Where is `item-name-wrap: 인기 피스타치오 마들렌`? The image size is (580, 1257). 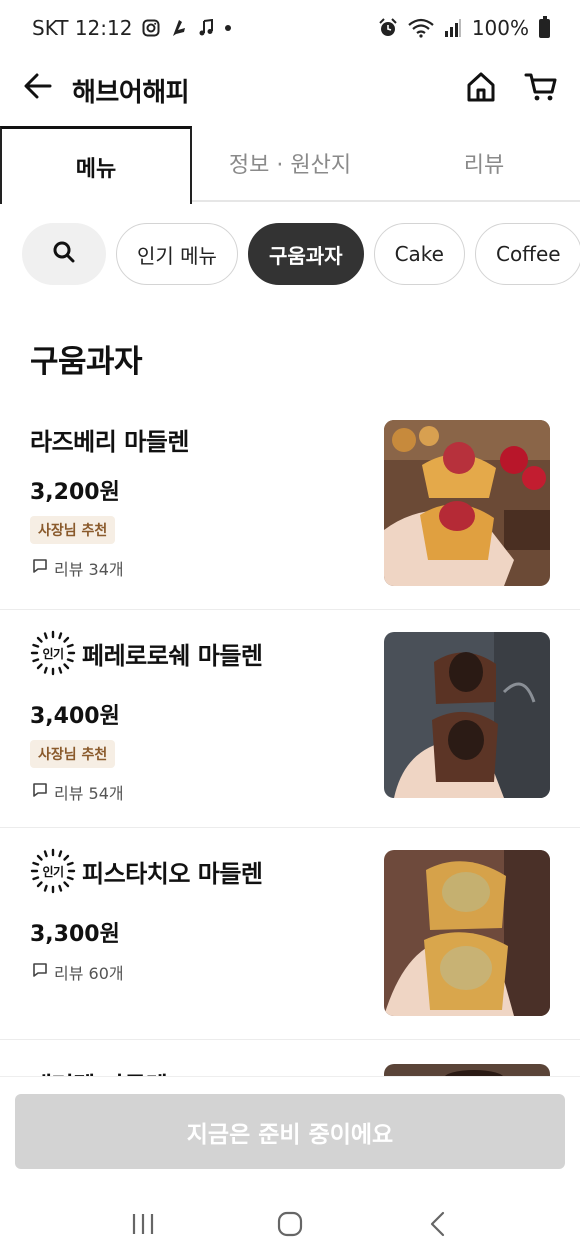
item-name-wrap: 인기 피스타치오 마들렌 is located at coordinates (146, 871).